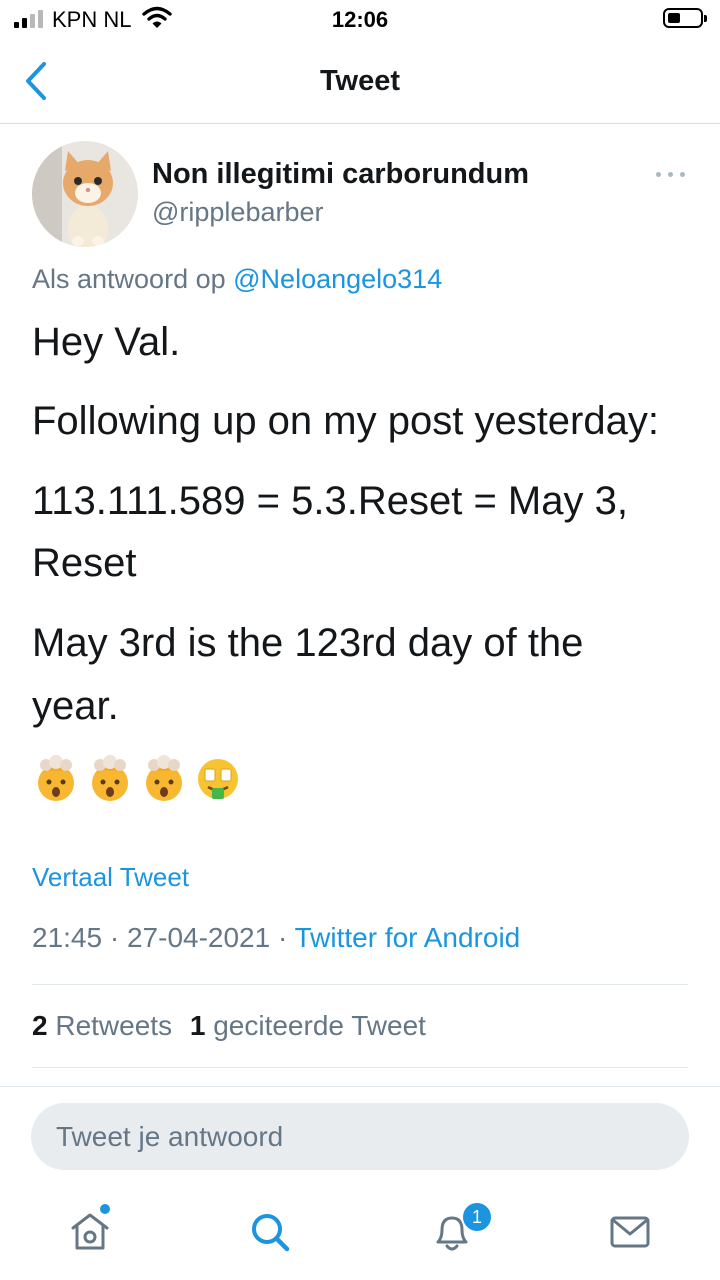  Describe the element at coordinates (330, 501) in the screenshot. I see `tweet-text-line: 113.111.589 = 5.3.Reset = May 3,` at that location.